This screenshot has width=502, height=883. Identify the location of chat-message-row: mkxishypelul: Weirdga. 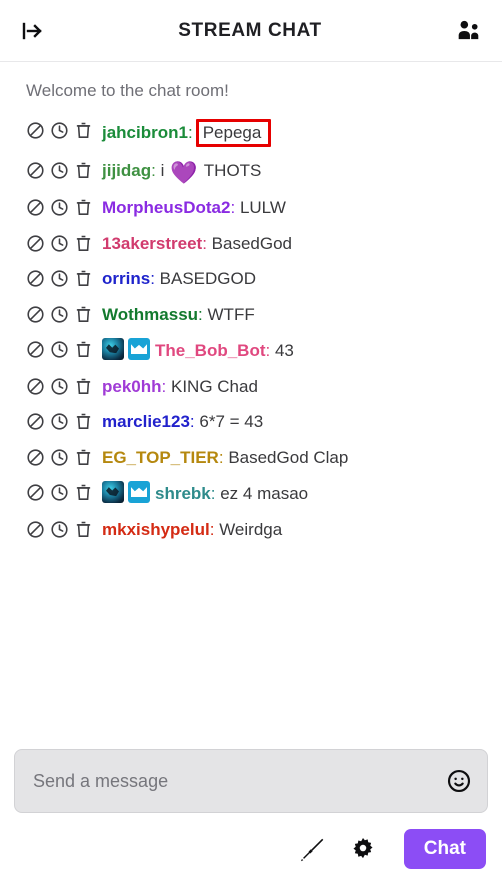
(251, 529).